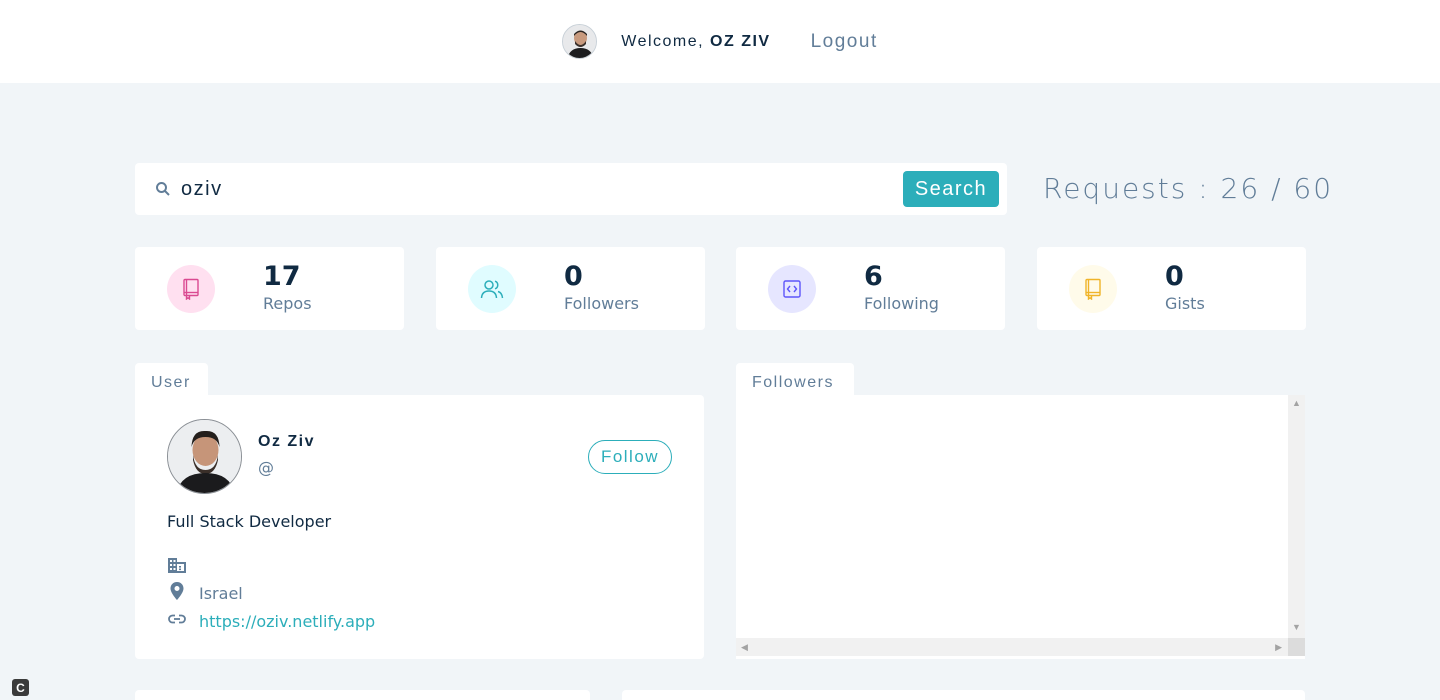  Describe the element at coordinates (1012, 647) in the screenshot. I see `followers-horizontal-scrollbar: ◀ ▶` at that location.